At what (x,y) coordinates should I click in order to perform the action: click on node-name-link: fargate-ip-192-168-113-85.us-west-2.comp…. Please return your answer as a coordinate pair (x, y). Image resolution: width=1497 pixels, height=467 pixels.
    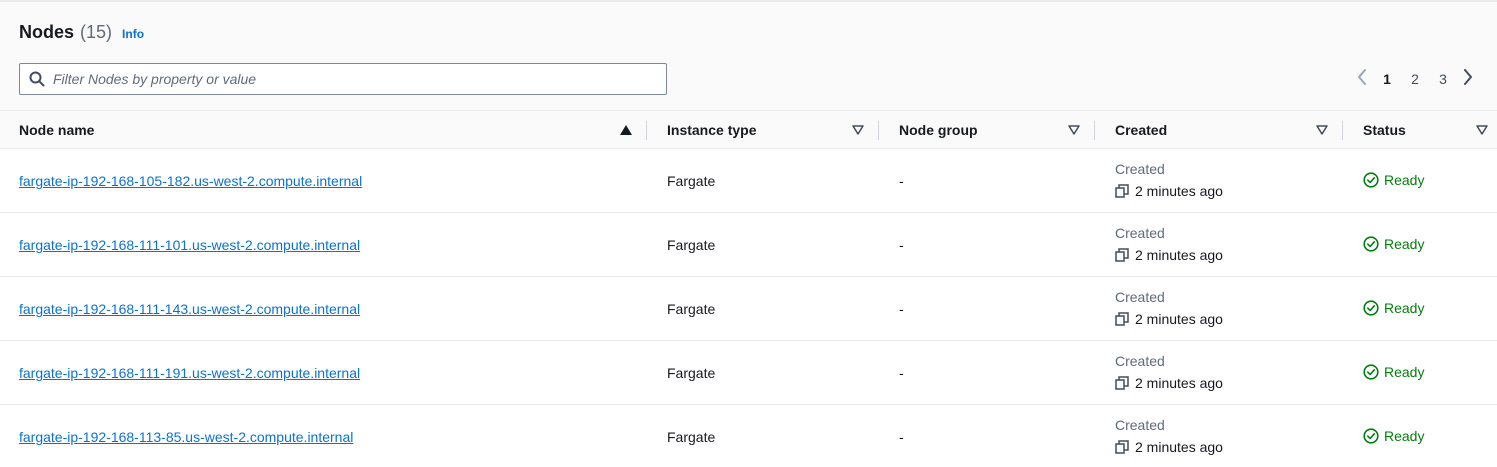
    Looking at the image, I should click on (186, 437).